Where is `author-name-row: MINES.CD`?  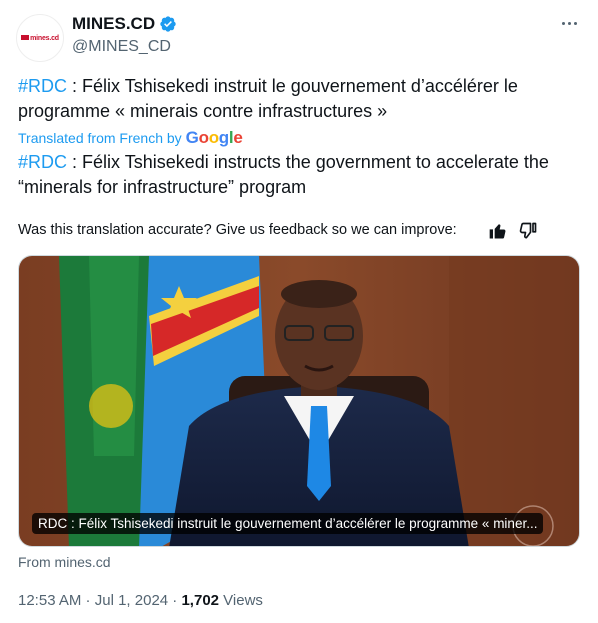
author-name-row: MINES.CD is located at coordinates (124, 24).